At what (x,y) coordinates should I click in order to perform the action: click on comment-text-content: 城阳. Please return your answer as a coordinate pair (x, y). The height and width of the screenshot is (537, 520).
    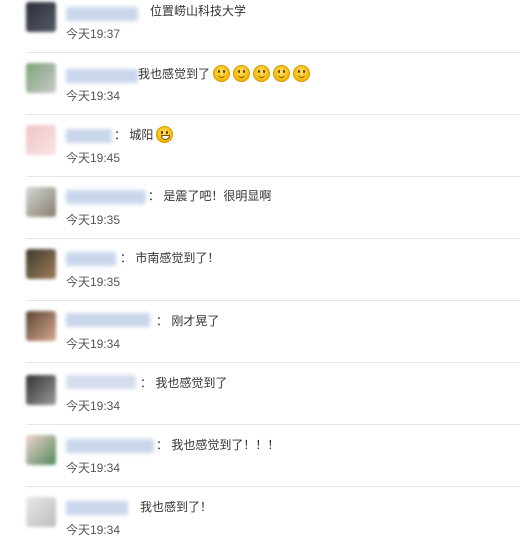
    Looking at the image, I should click on (141, 135).